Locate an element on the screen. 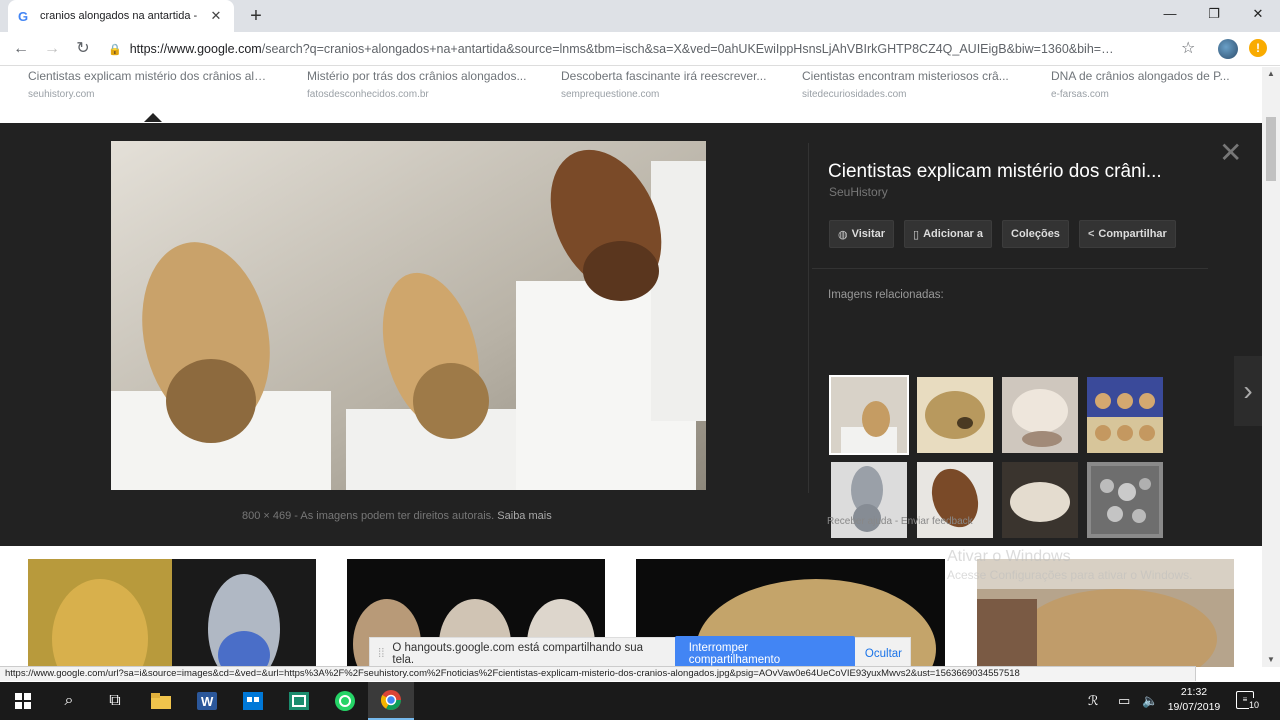  store-icon is located at coordinates (253, 701).